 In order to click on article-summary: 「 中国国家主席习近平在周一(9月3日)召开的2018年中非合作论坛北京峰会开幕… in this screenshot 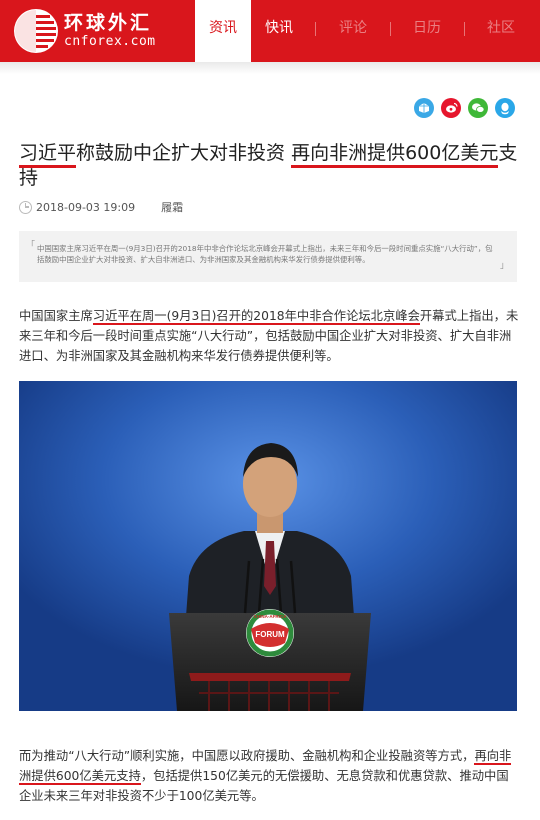, I will do `click(268, 256)`.